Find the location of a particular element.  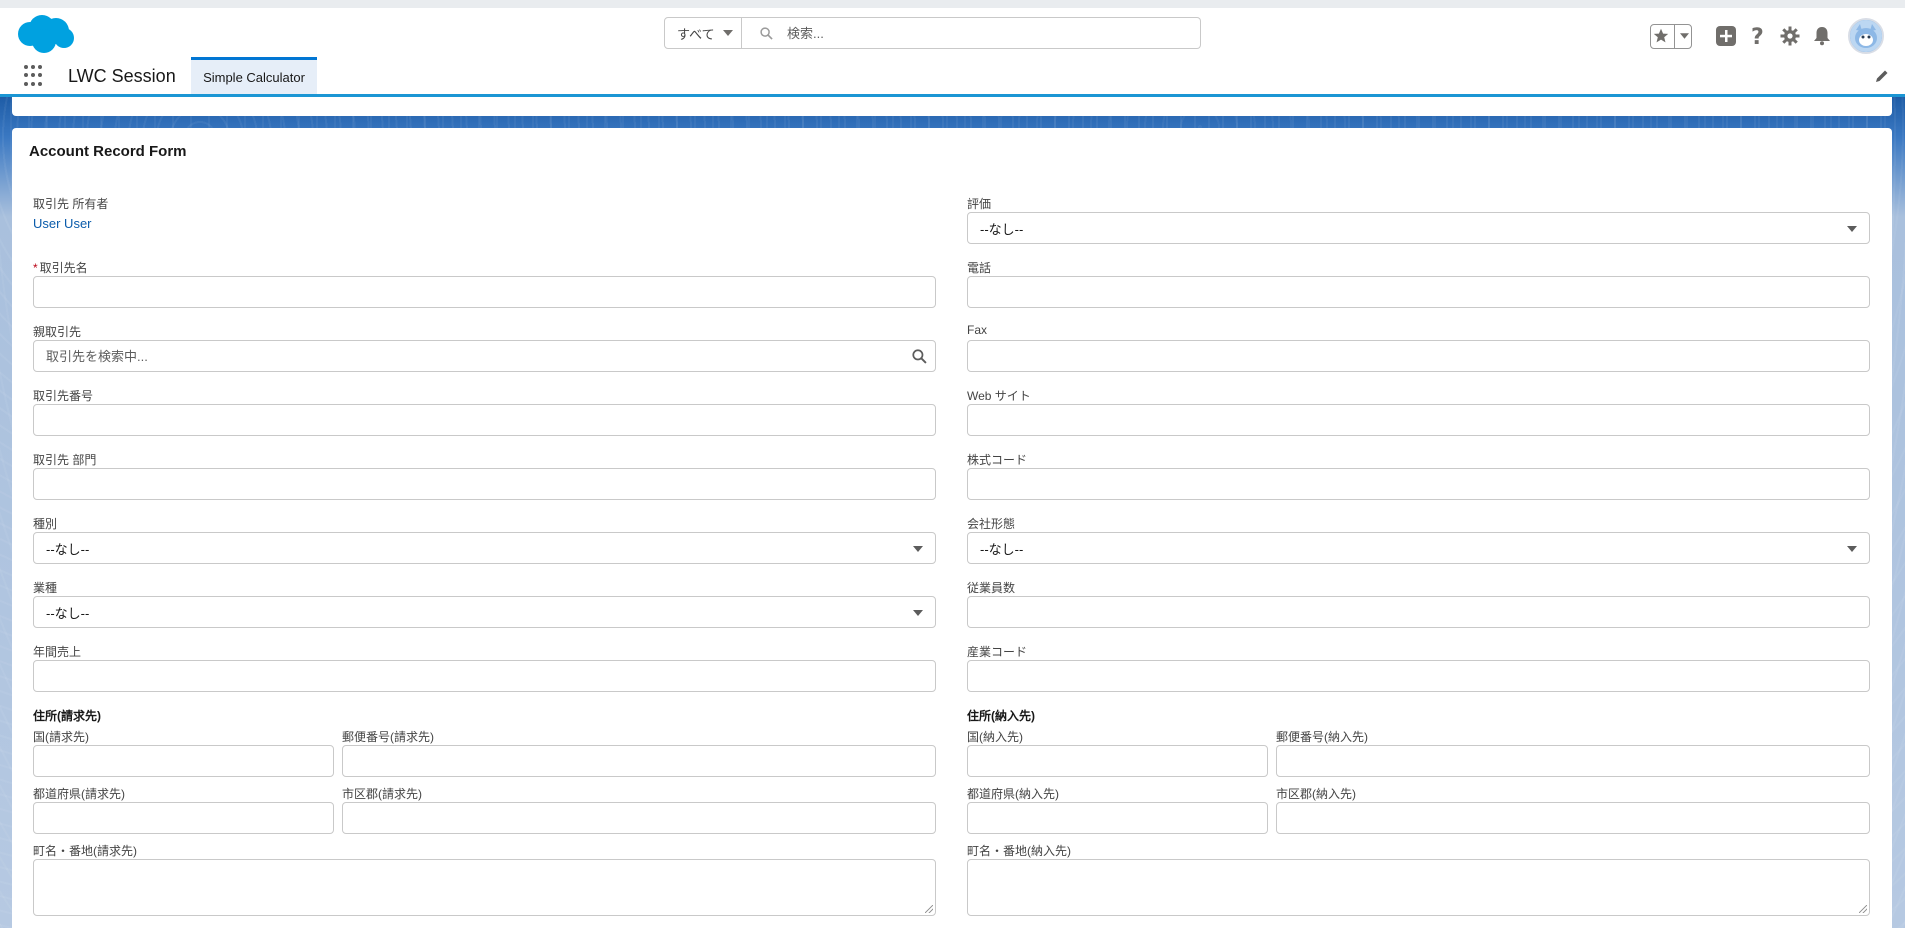

type-select: --なし-- is located at coordinates (484, 548).